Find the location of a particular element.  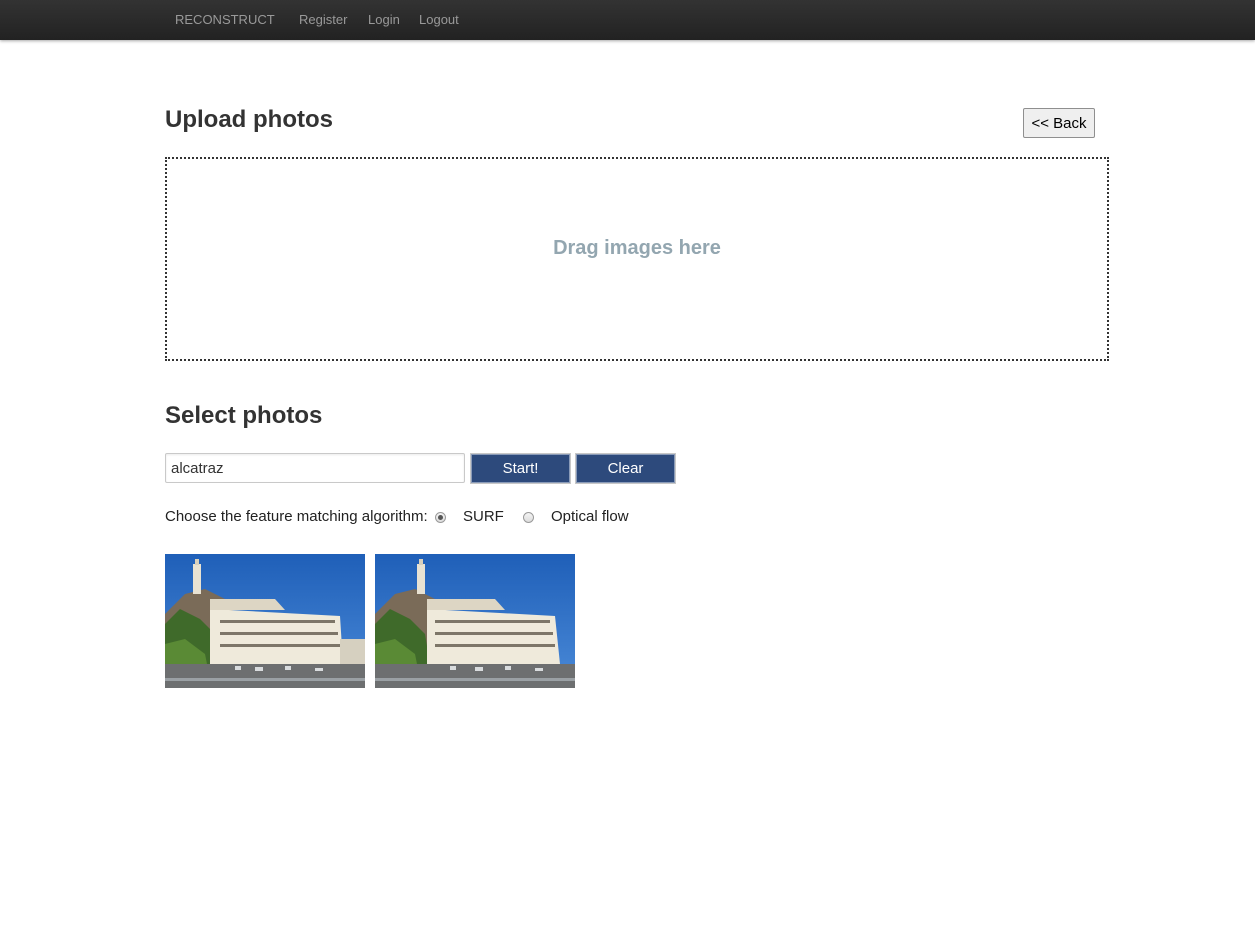

back-button: << Back is located at coordinates (1059, 123).